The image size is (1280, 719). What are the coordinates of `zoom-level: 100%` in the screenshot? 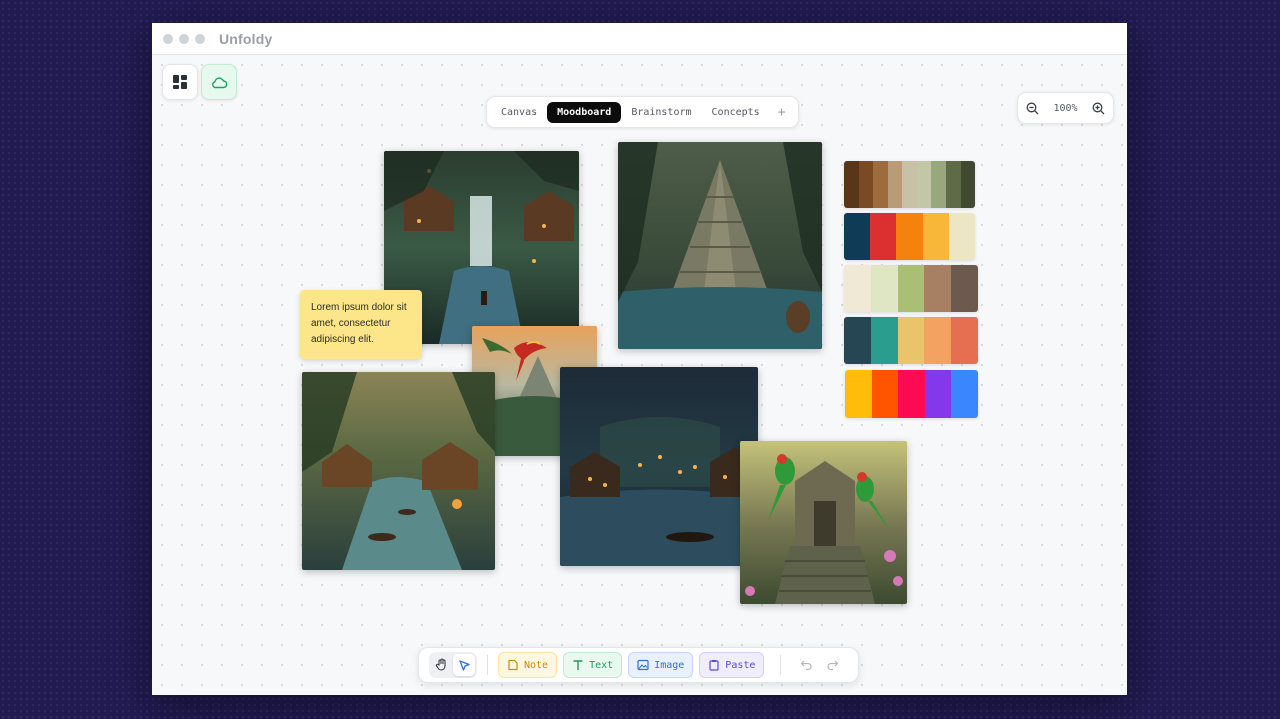 It's located at (1065, 108).